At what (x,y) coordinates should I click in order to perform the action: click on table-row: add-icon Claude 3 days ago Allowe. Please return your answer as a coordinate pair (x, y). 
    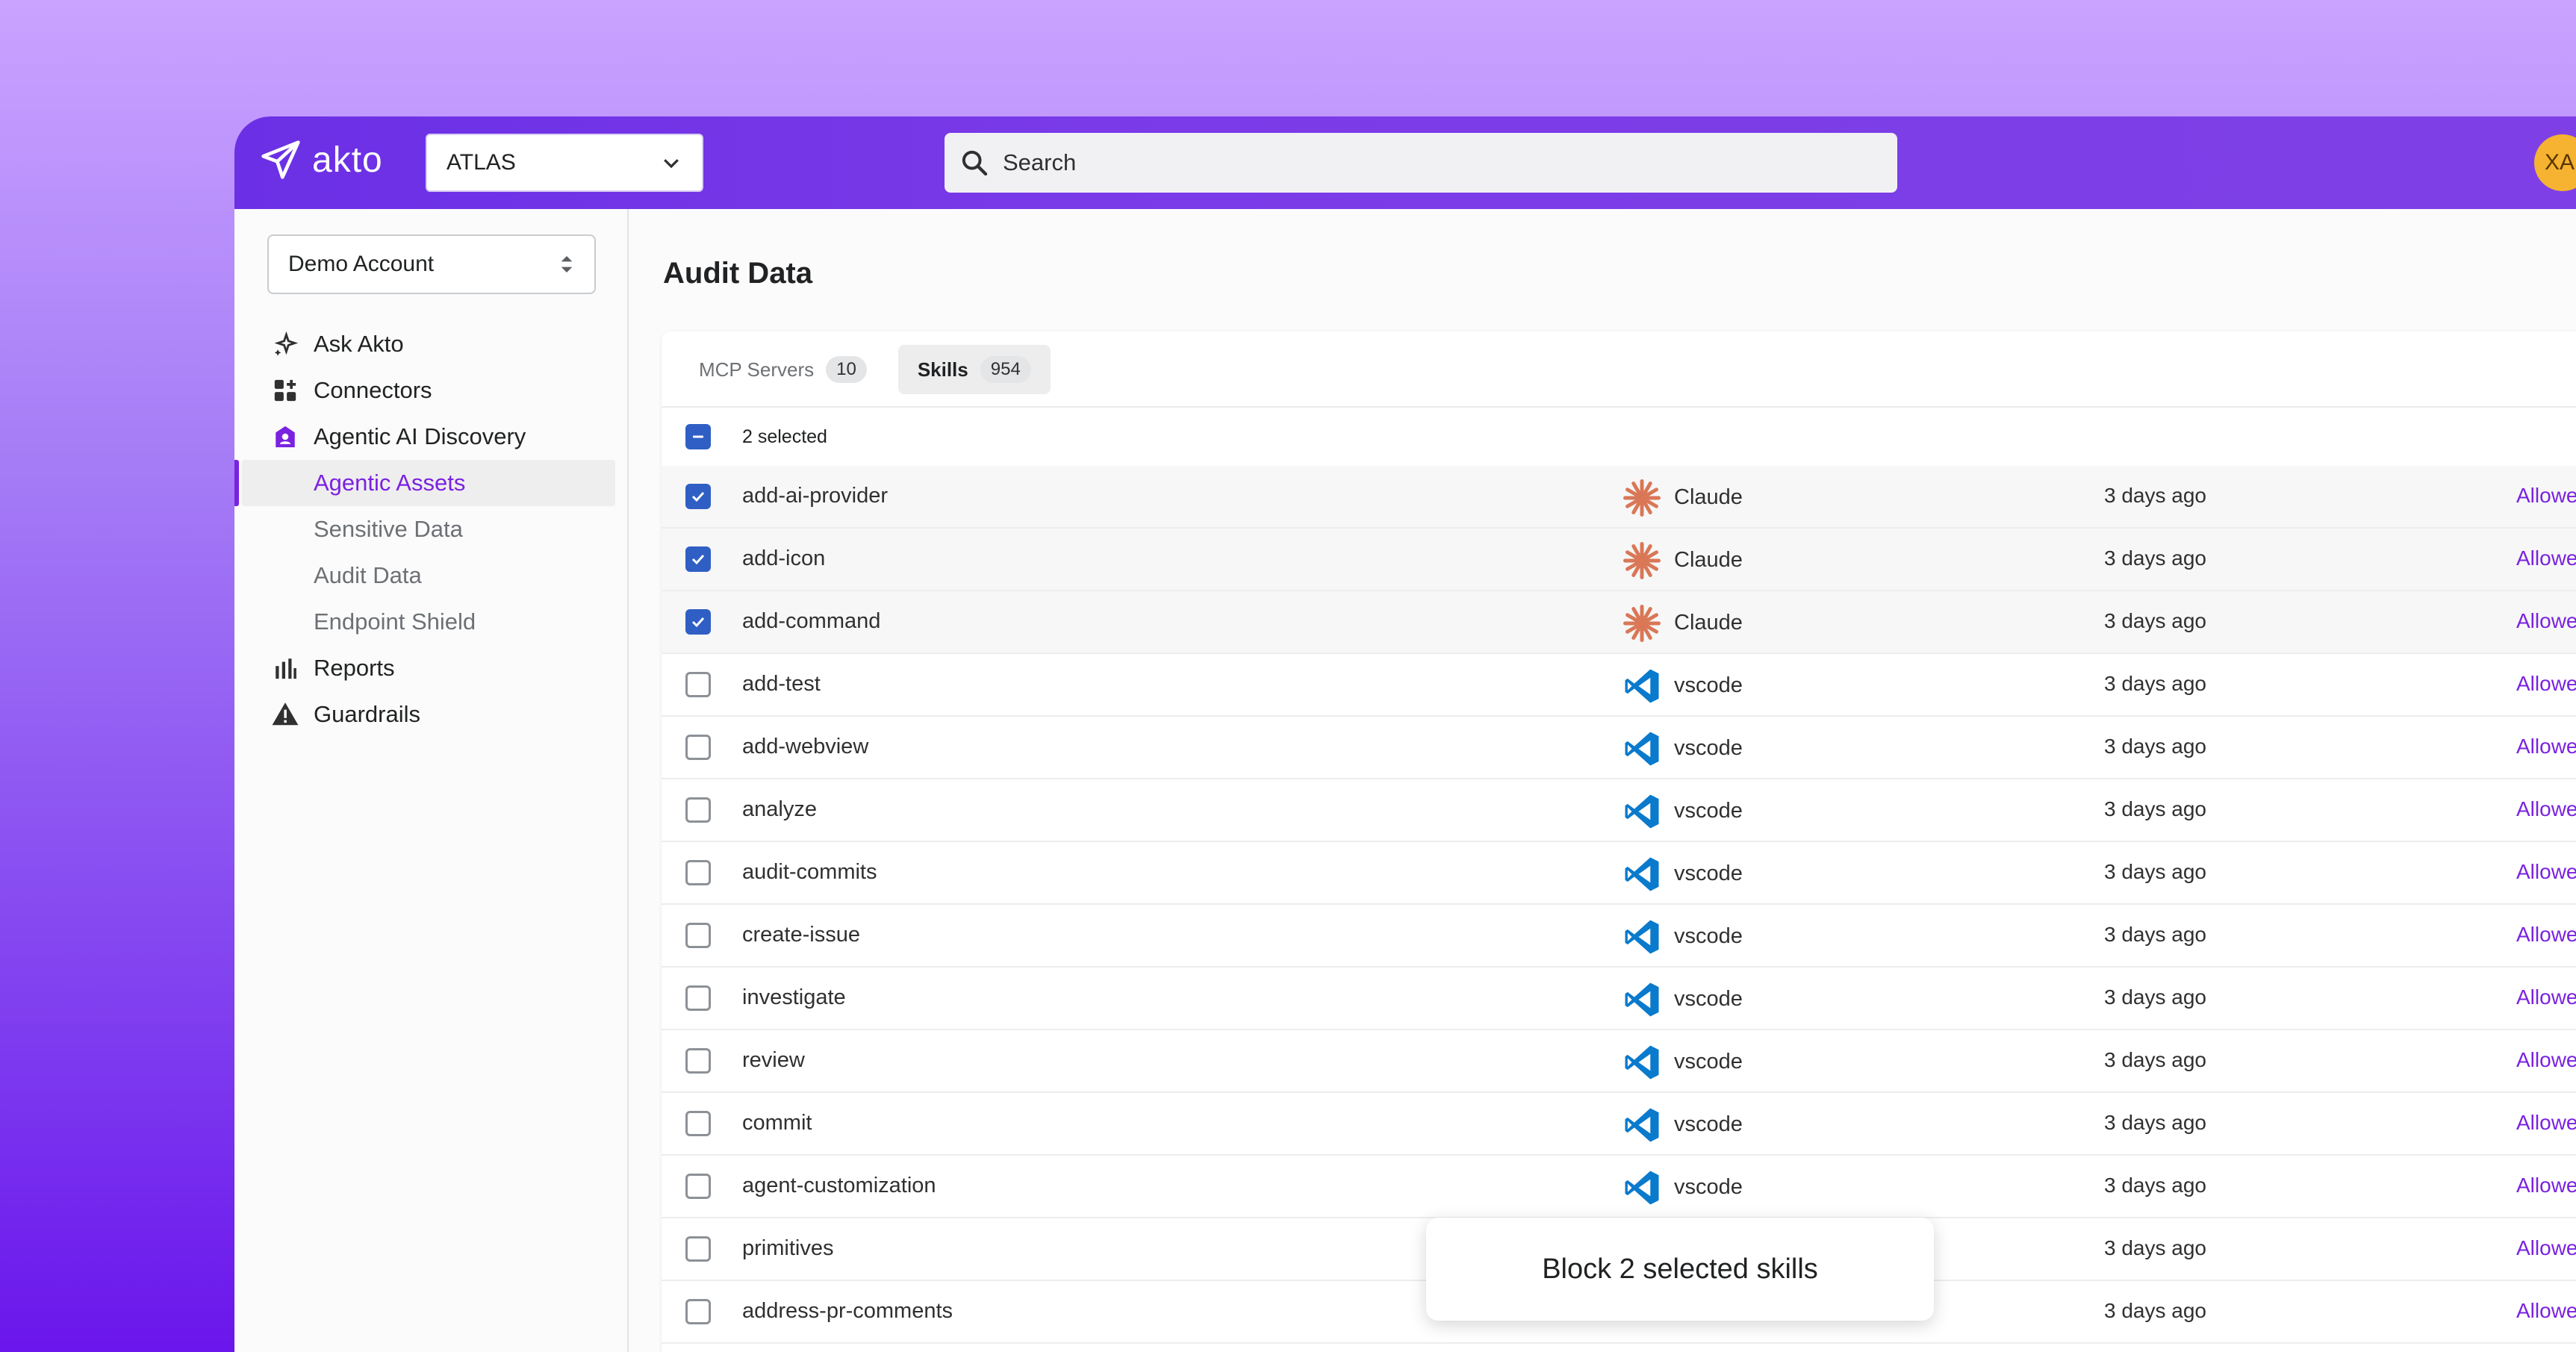
    Looking at the image, I should click on (1619, 560).